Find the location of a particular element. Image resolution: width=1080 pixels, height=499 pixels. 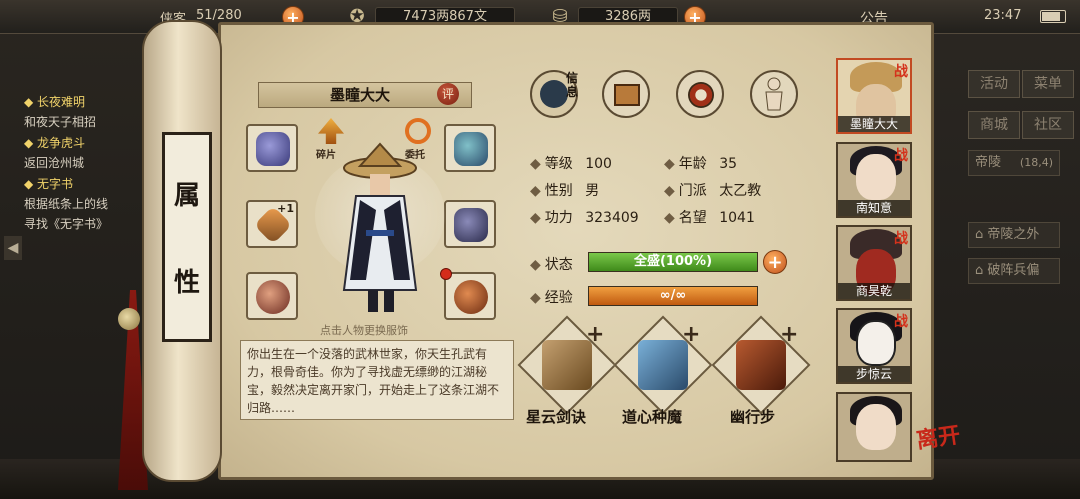

skill-manual-icon is located at coordinates (761, 365).